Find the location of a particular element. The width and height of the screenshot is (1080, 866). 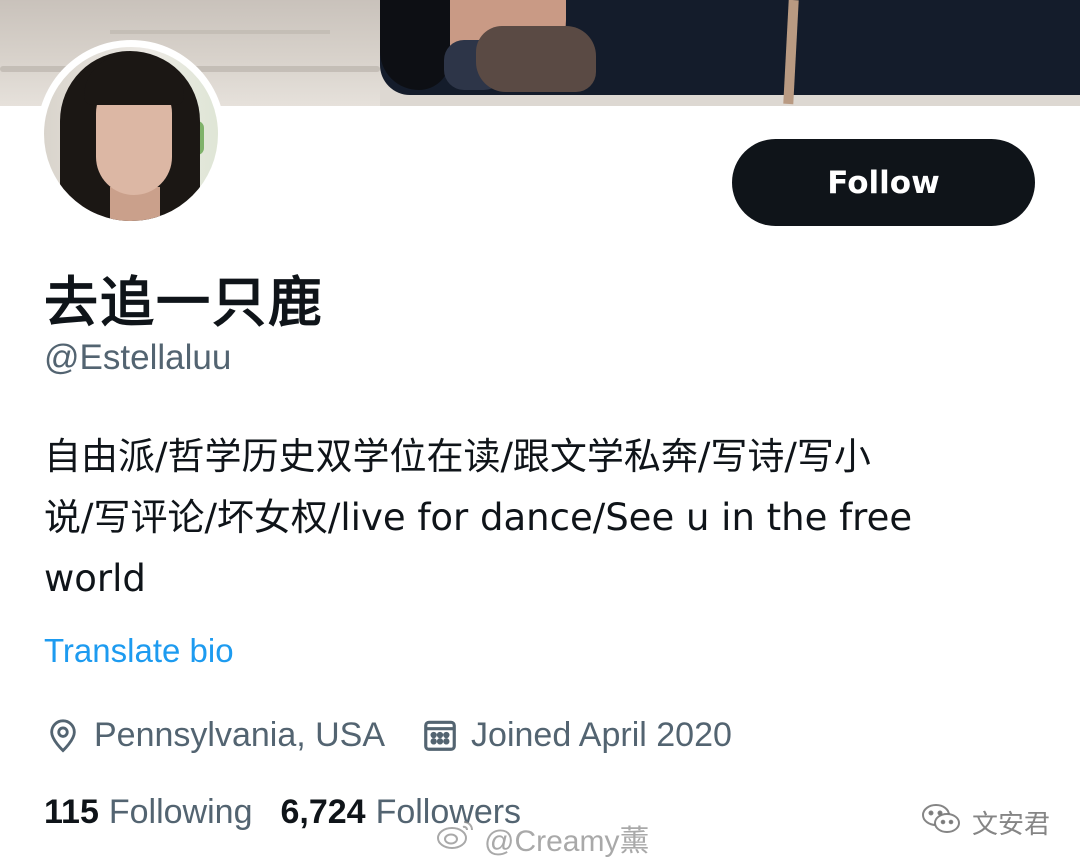

location-text: Pennsylvania, USA is located at coordinates (240, 734).